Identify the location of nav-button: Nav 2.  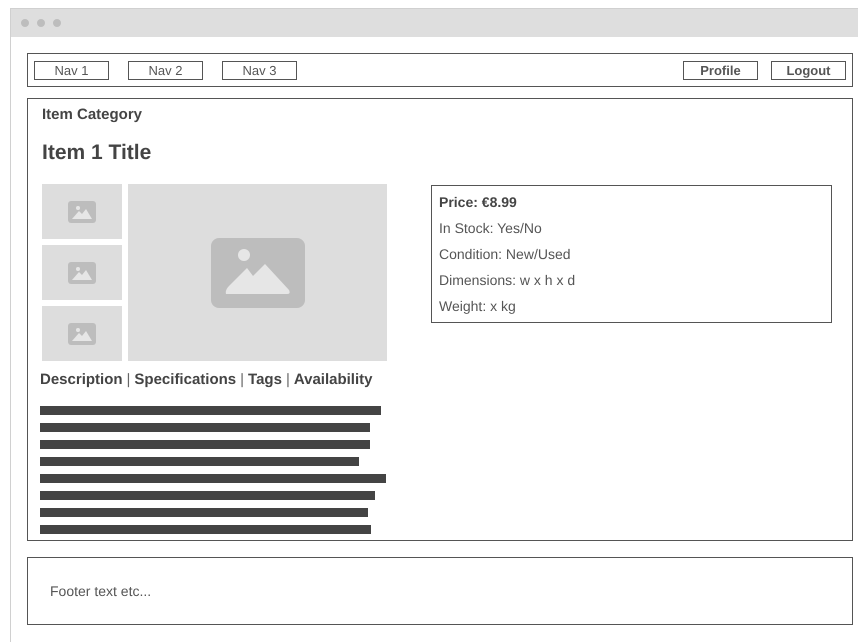
(165, 70).